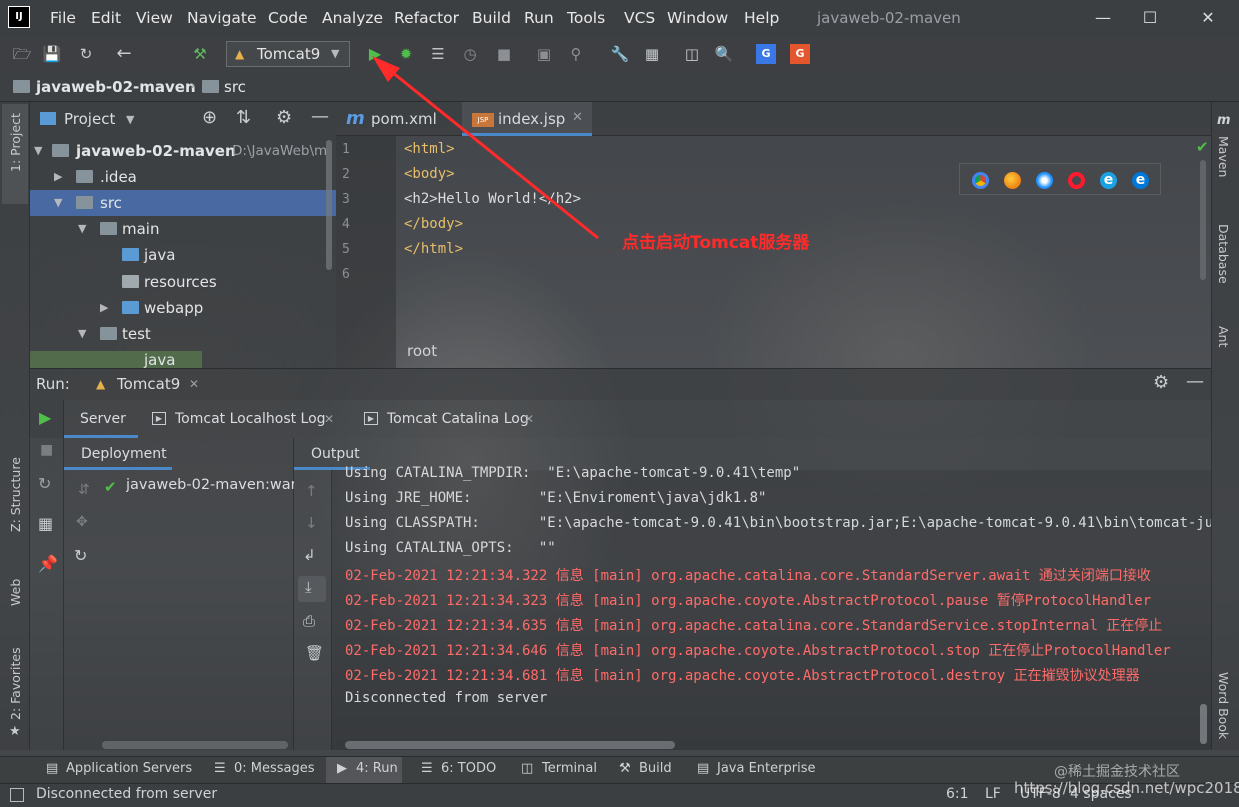 This screenshot has height=807, width=1239. What do you see at coordinates (195, 745) in the screenshot?
I see `deployment-scrollbar` at bounding box center [195, 745].